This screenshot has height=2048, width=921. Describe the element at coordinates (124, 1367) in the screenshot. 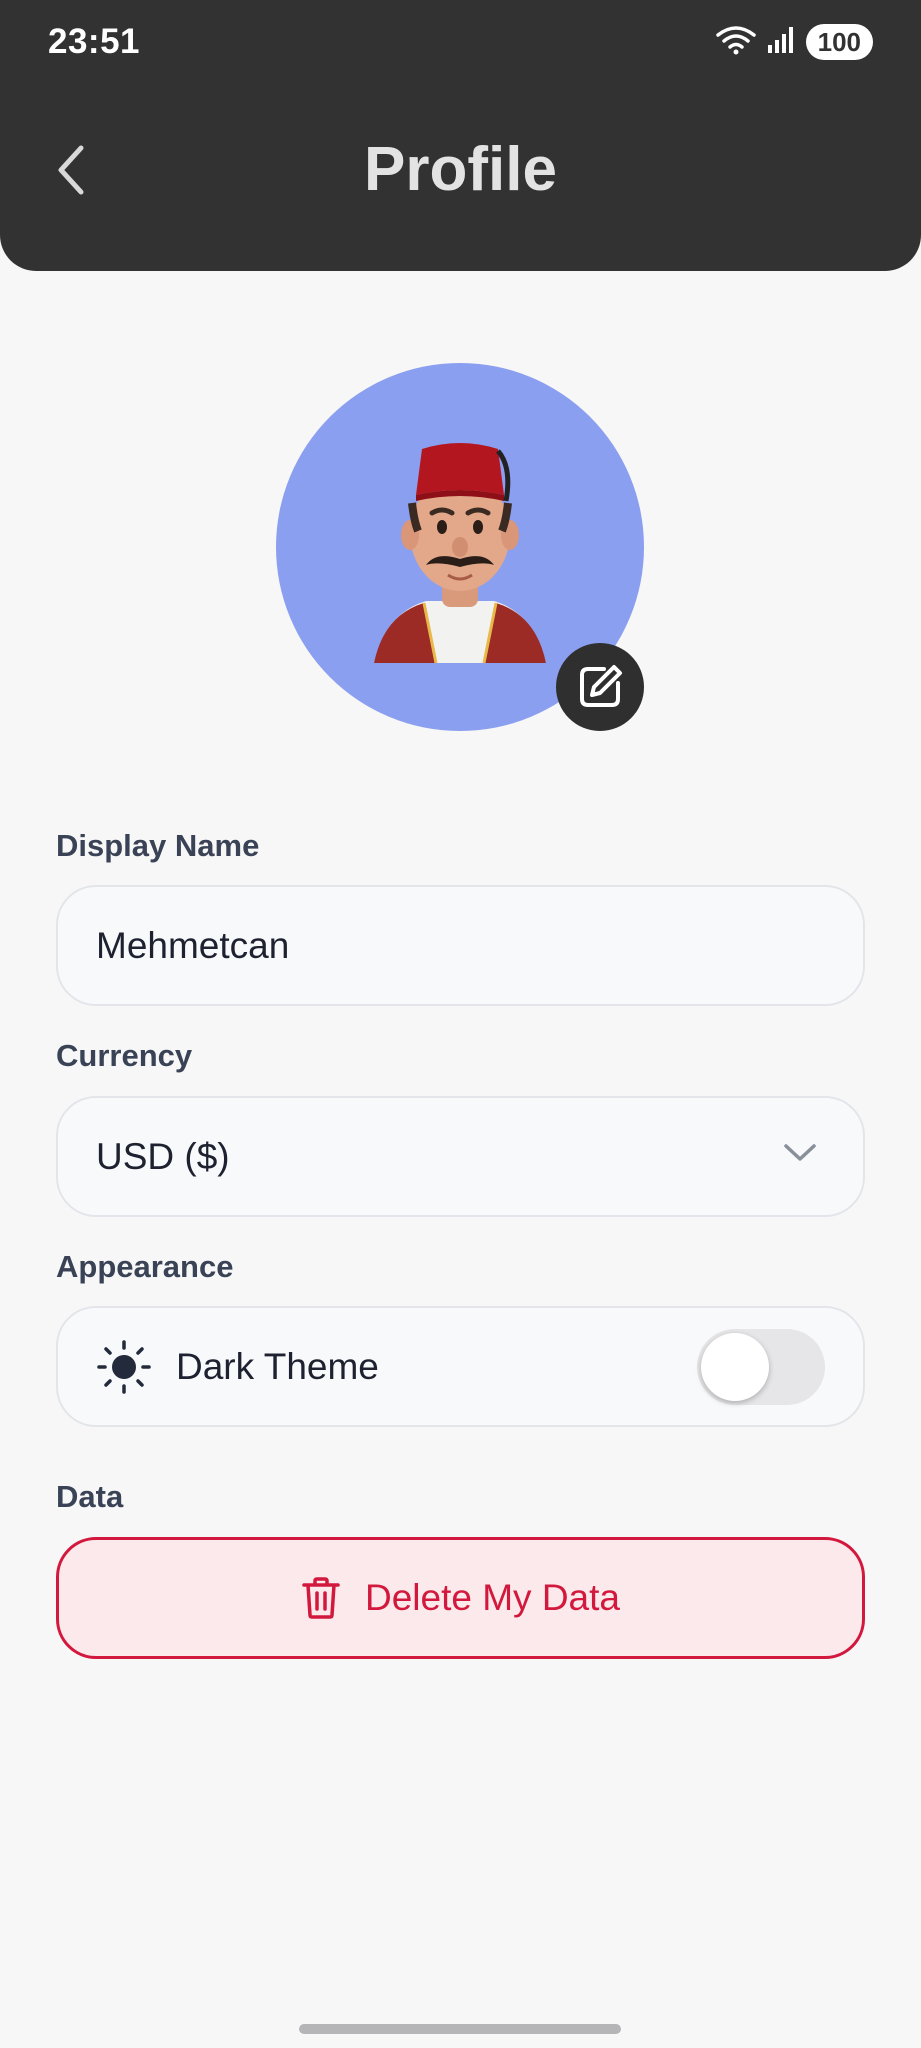

I see `sun-icon` at that location.